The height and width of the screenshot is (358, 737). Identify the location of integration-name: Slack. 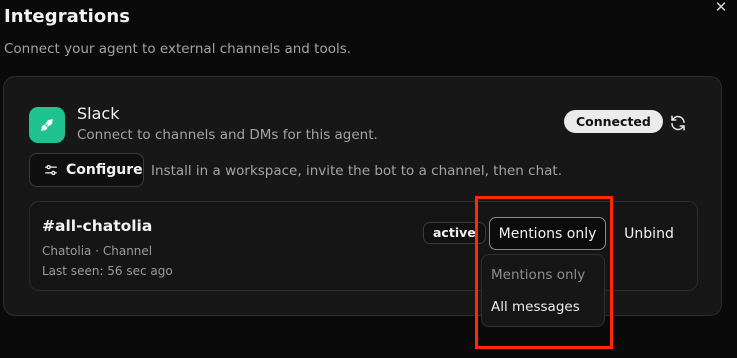
(98, 113).